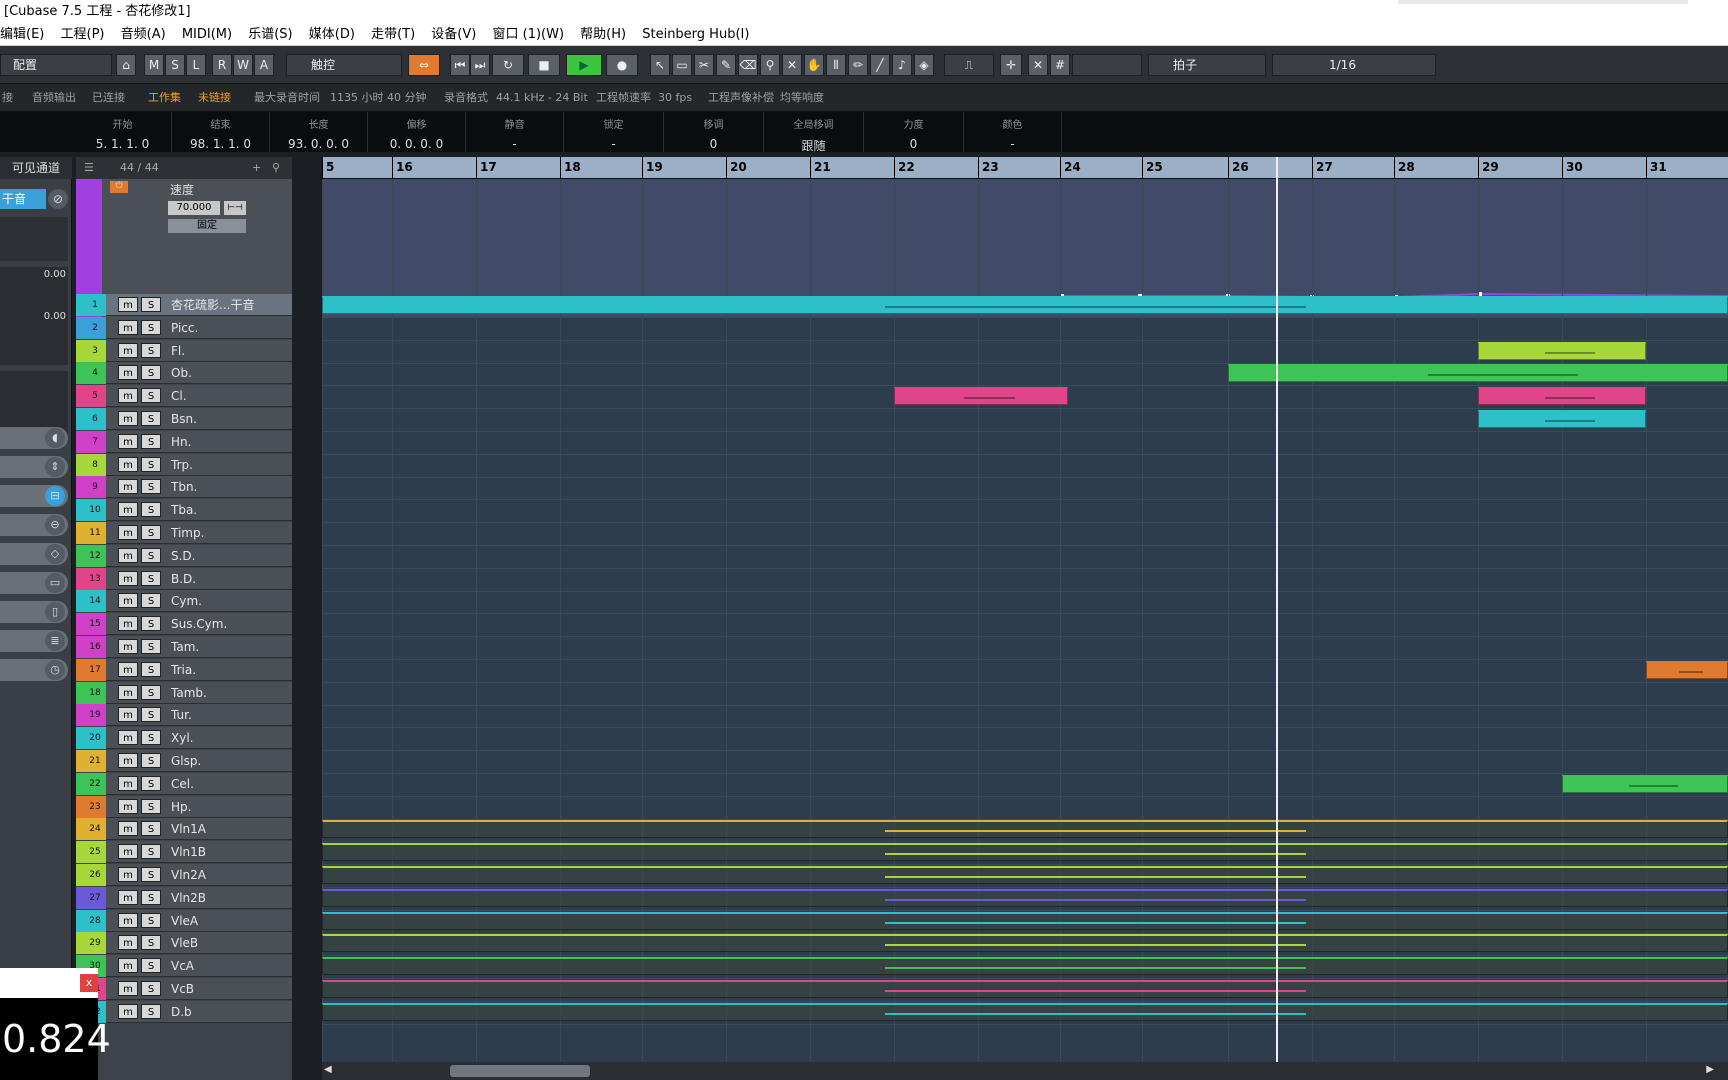 Image resolution: width=1728 pixels, height=1080 pixels. I want to click on mute-all-button: M, so click(154, 65).